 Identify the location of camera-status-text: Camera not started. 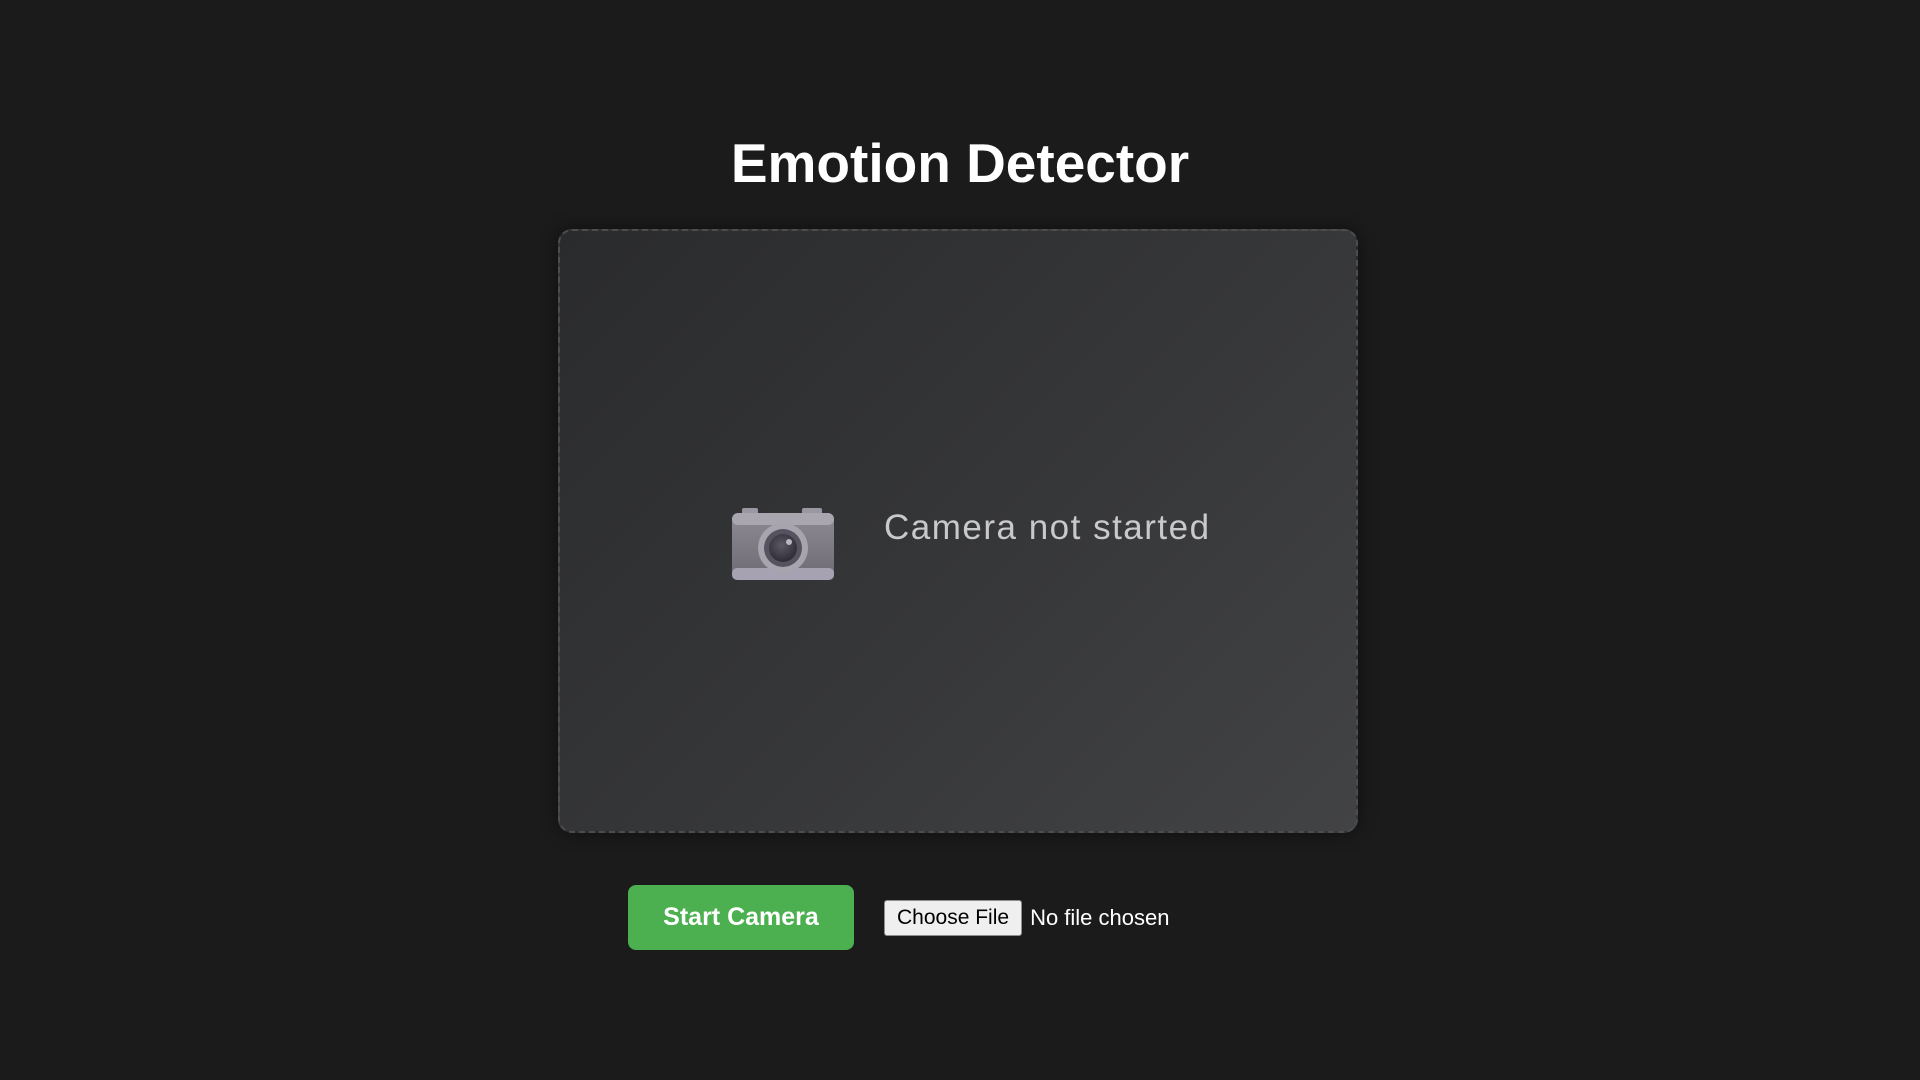
(1047, 527).